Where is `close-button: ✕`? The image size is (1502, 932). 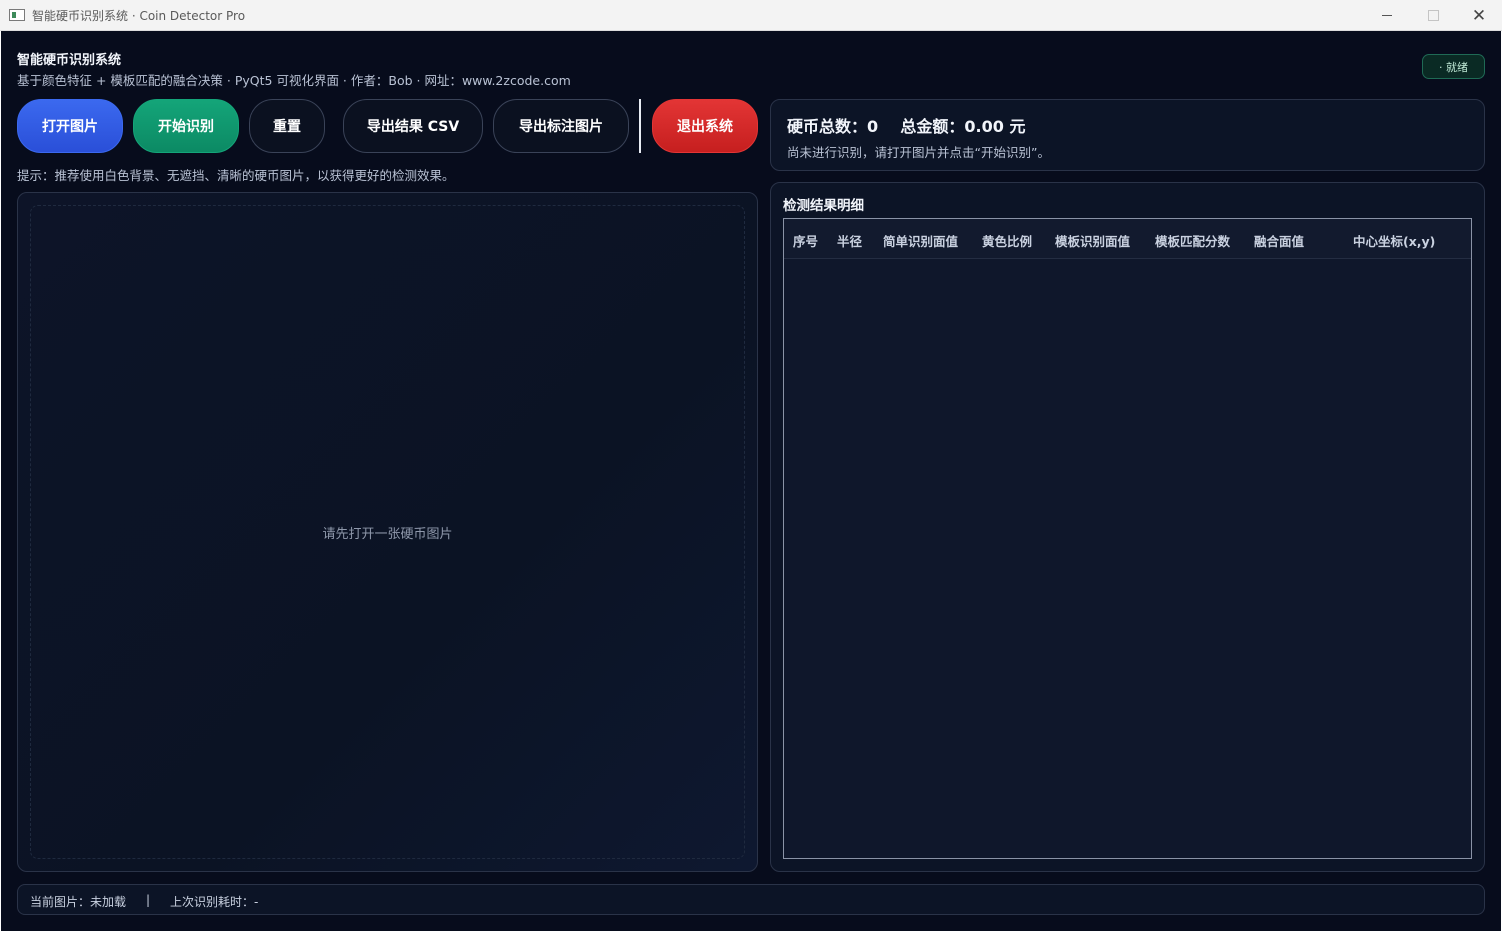 close-button: ✕ is located at coordinates (1479, 15).